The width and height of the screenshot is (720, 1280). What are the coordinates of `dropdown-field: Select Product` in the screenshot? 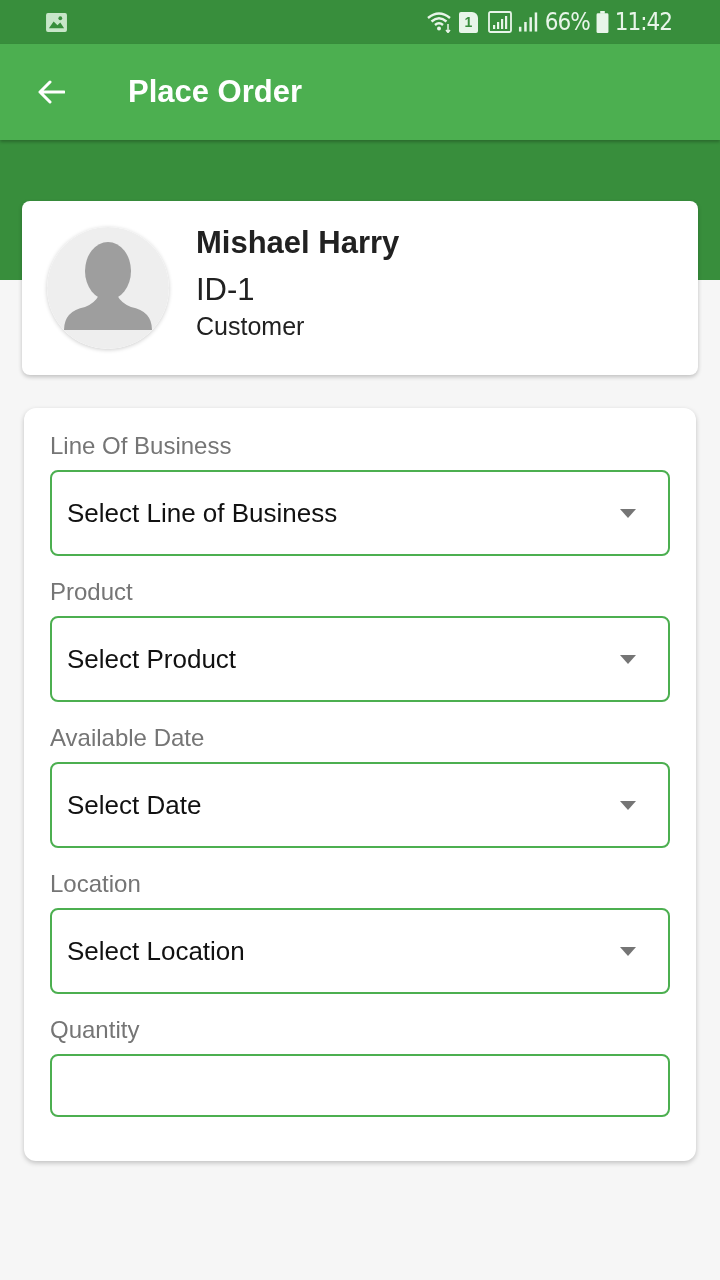 It's located at (360, 659).